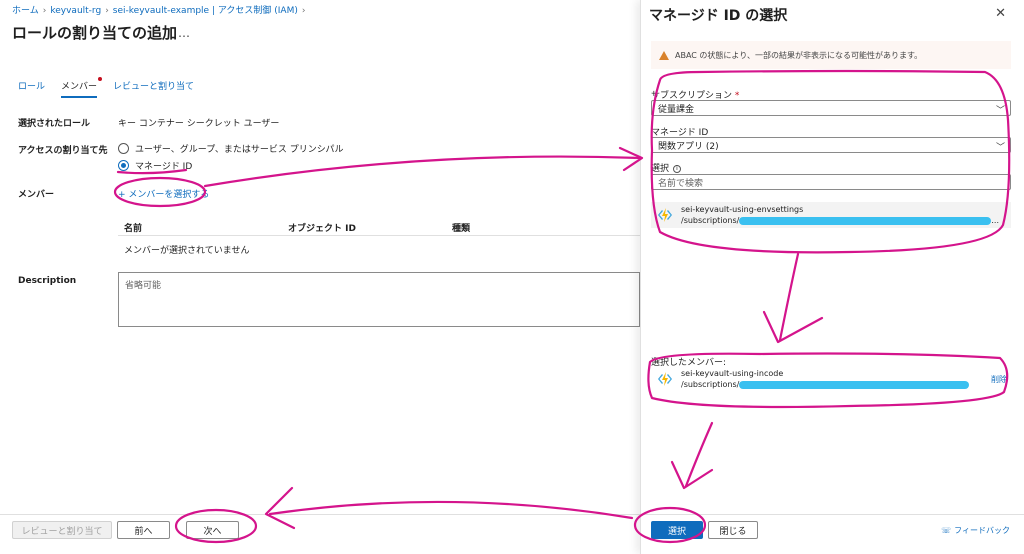 The width and height of the screenshot is (1024, 554). I want to click on assign-access-label: アクセスの割り当て先, so click(63, 151).